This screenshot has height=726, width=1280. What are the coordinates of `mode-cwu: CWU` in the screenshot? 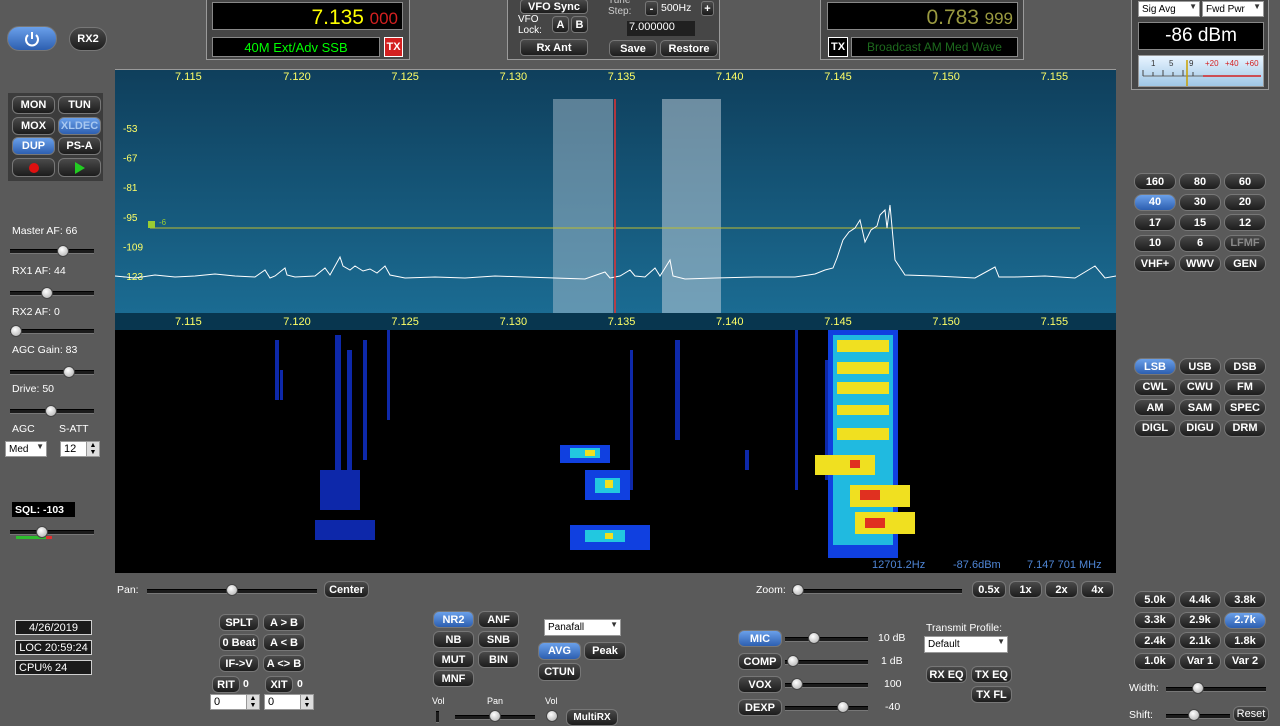 It's located at (1200, 387).